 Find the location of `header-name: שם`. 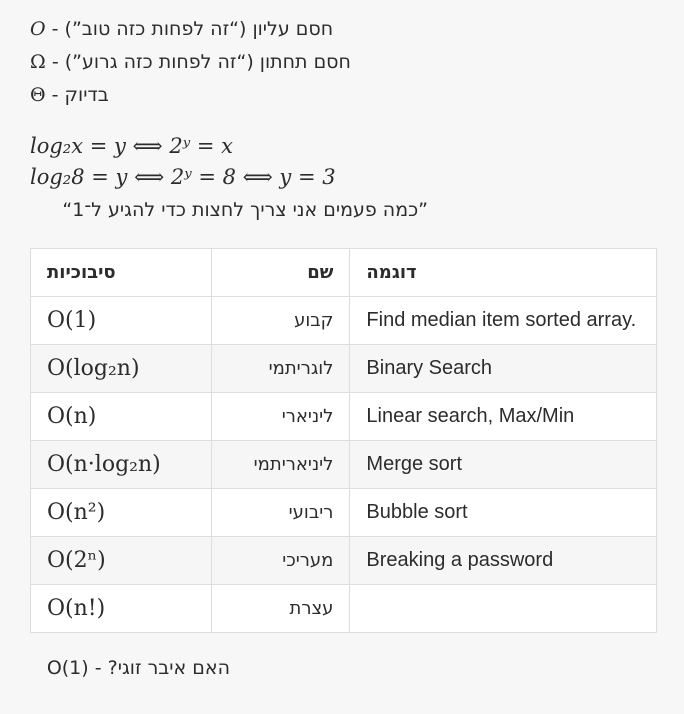

header-name: שם is located at coordinates (281, 272).